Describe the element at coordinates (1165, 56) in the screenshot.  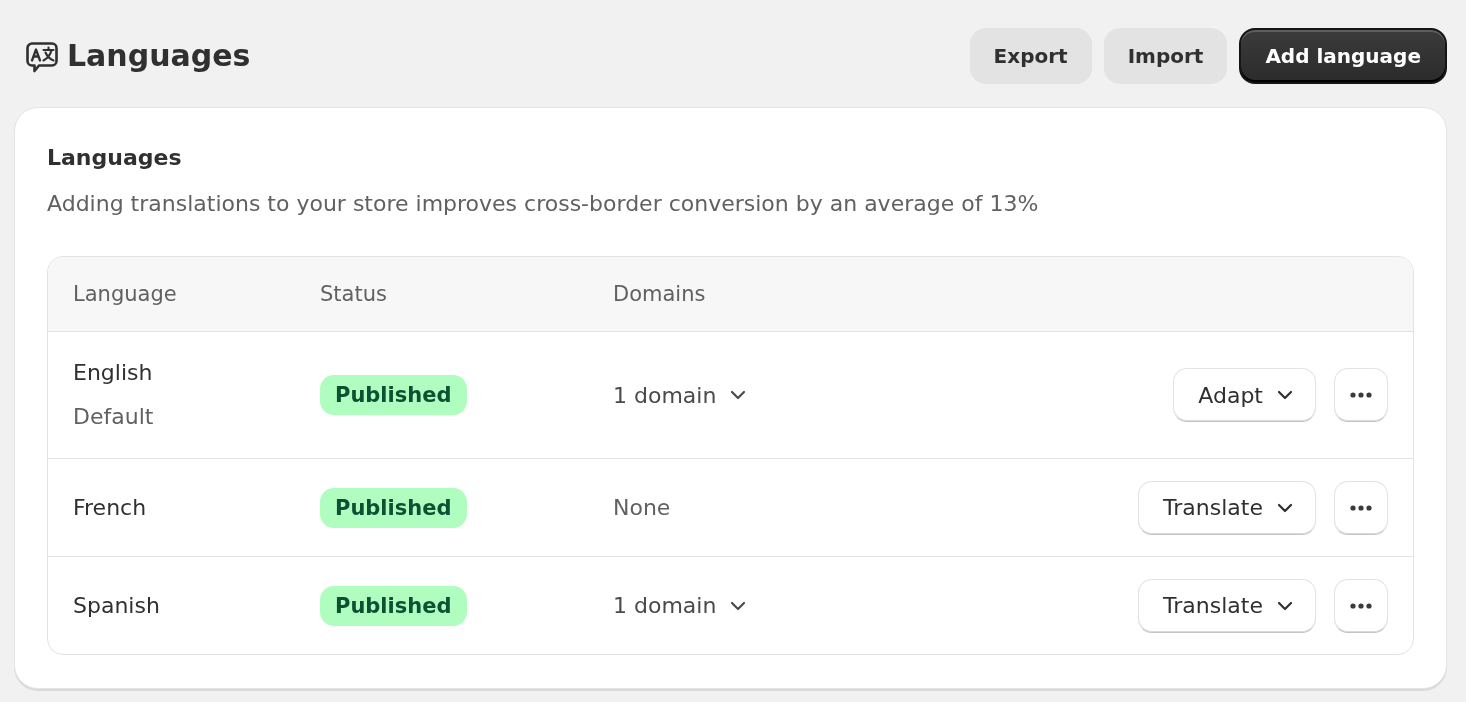
I see `import-button: Import` at that location.